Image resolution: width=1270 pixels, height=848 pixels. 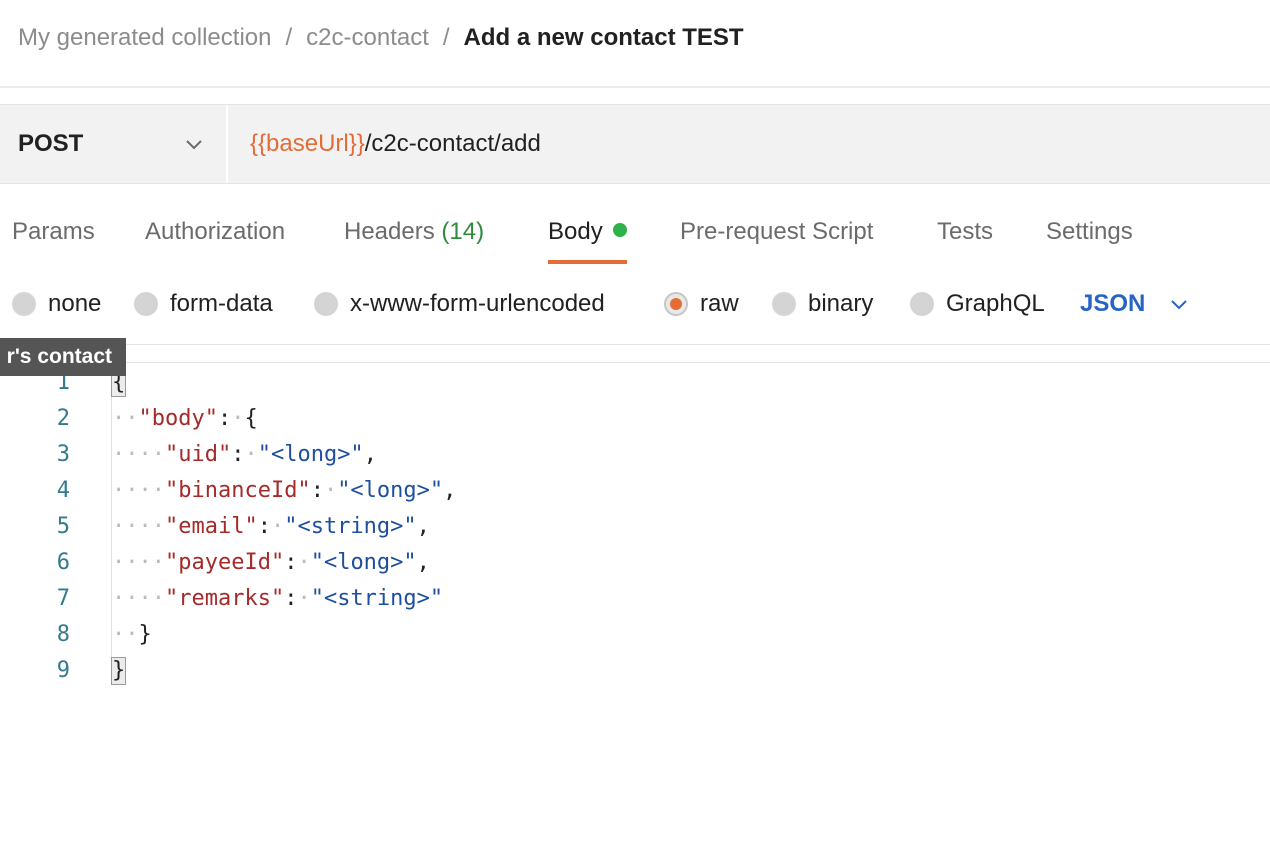 I want to click on json-key: "uid", so click(x=198, y=454).